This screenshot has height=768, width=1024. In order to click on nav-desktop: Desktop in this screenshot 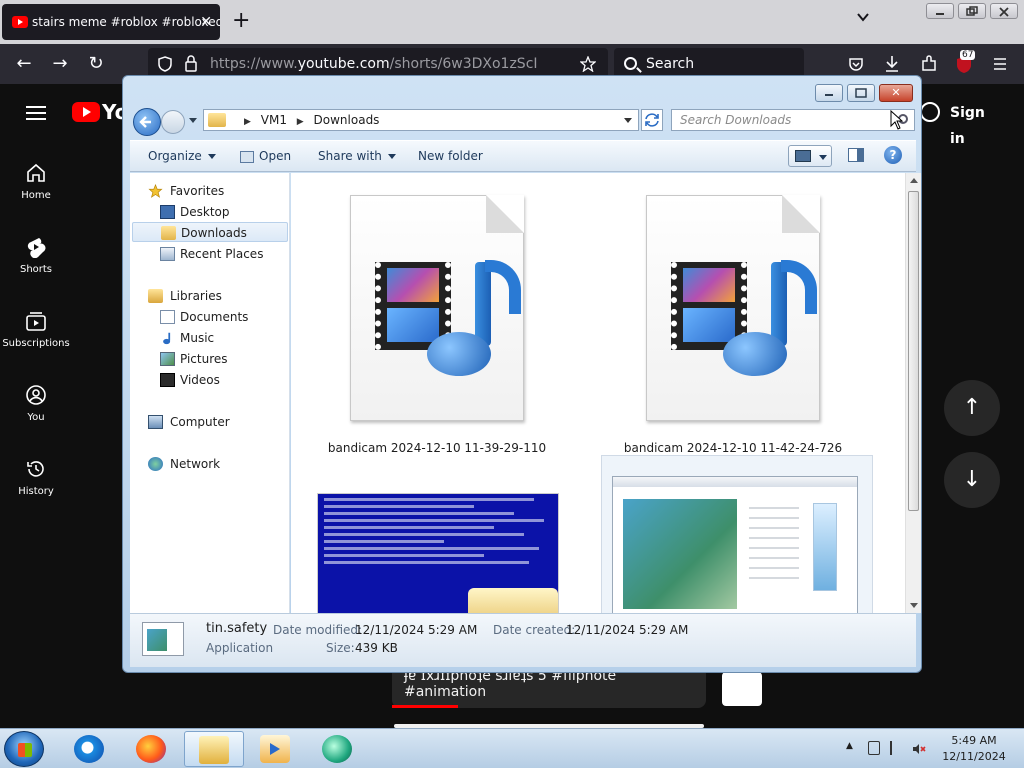, I will do `click(195, 212)`.